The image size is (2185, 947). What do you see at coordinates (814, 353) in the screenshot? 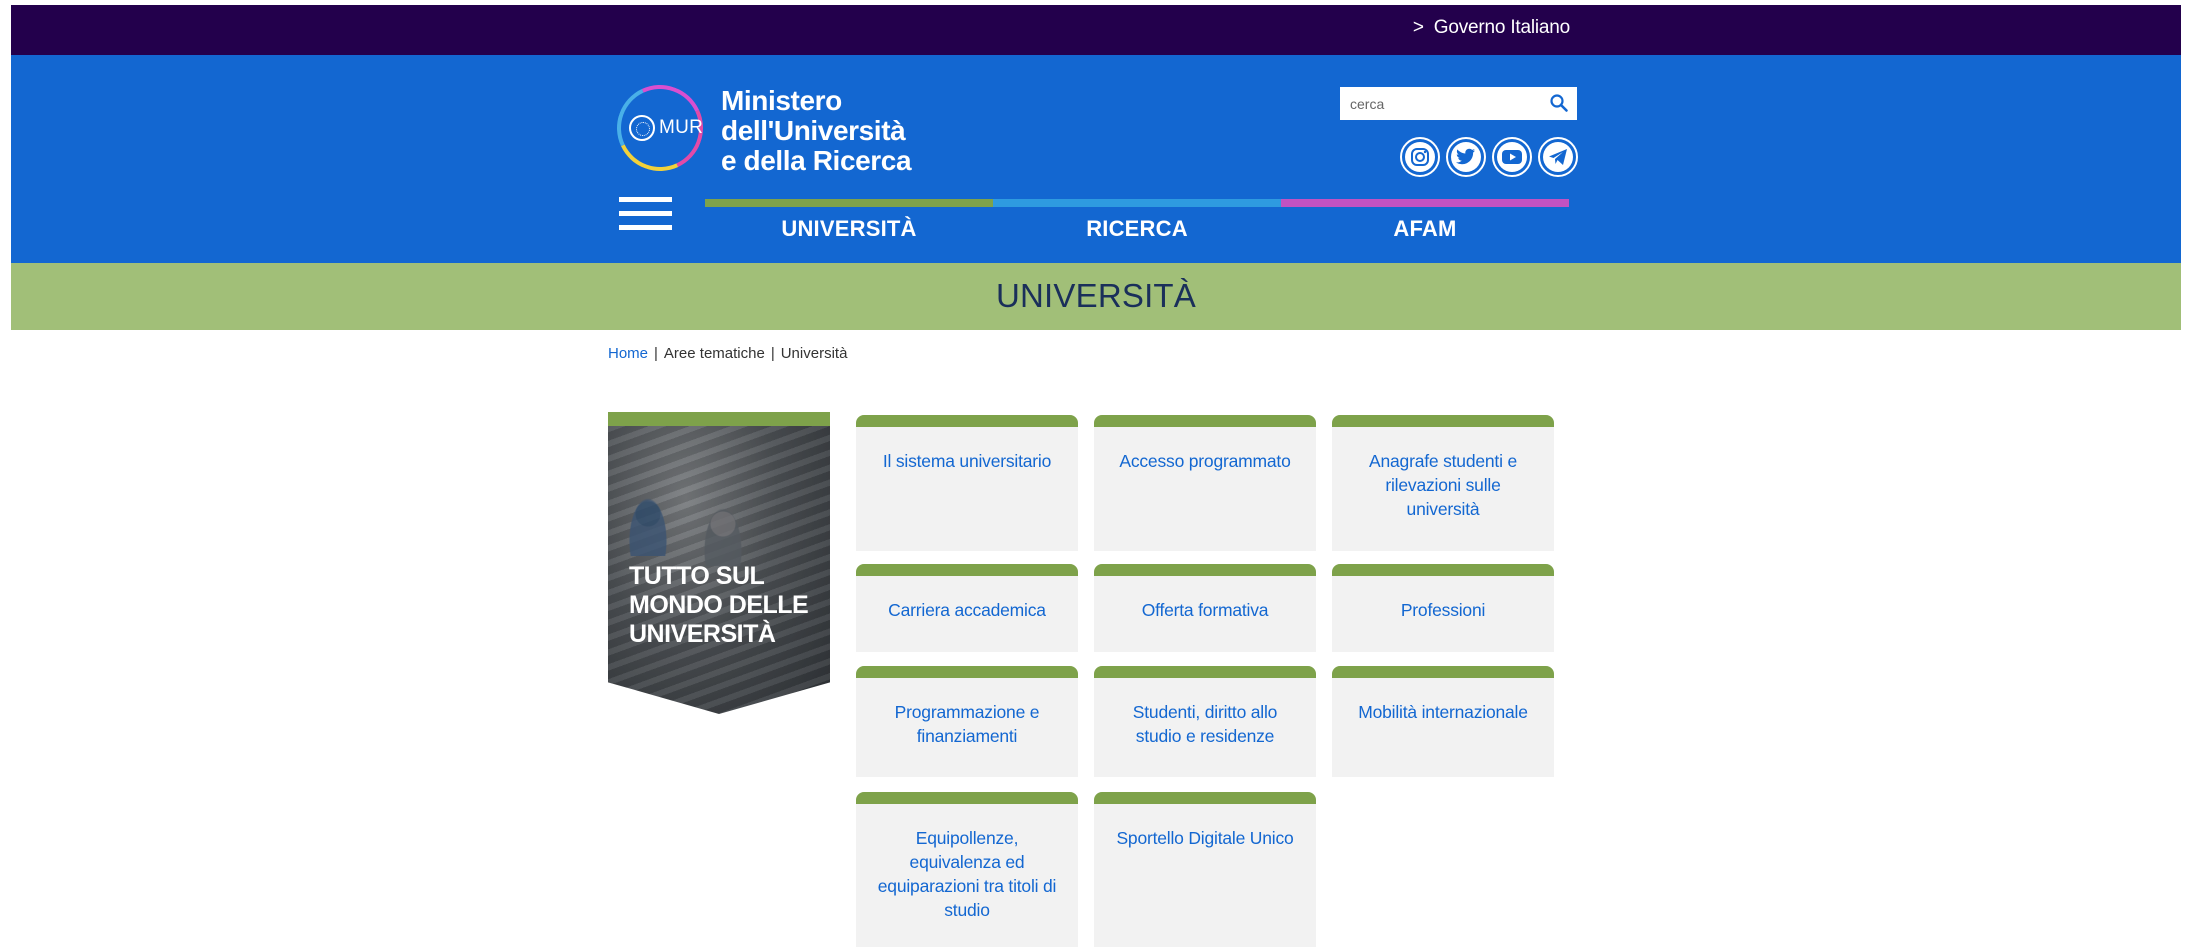
I see `breadcrumb-current: Università` at bounding box center [814, 353].